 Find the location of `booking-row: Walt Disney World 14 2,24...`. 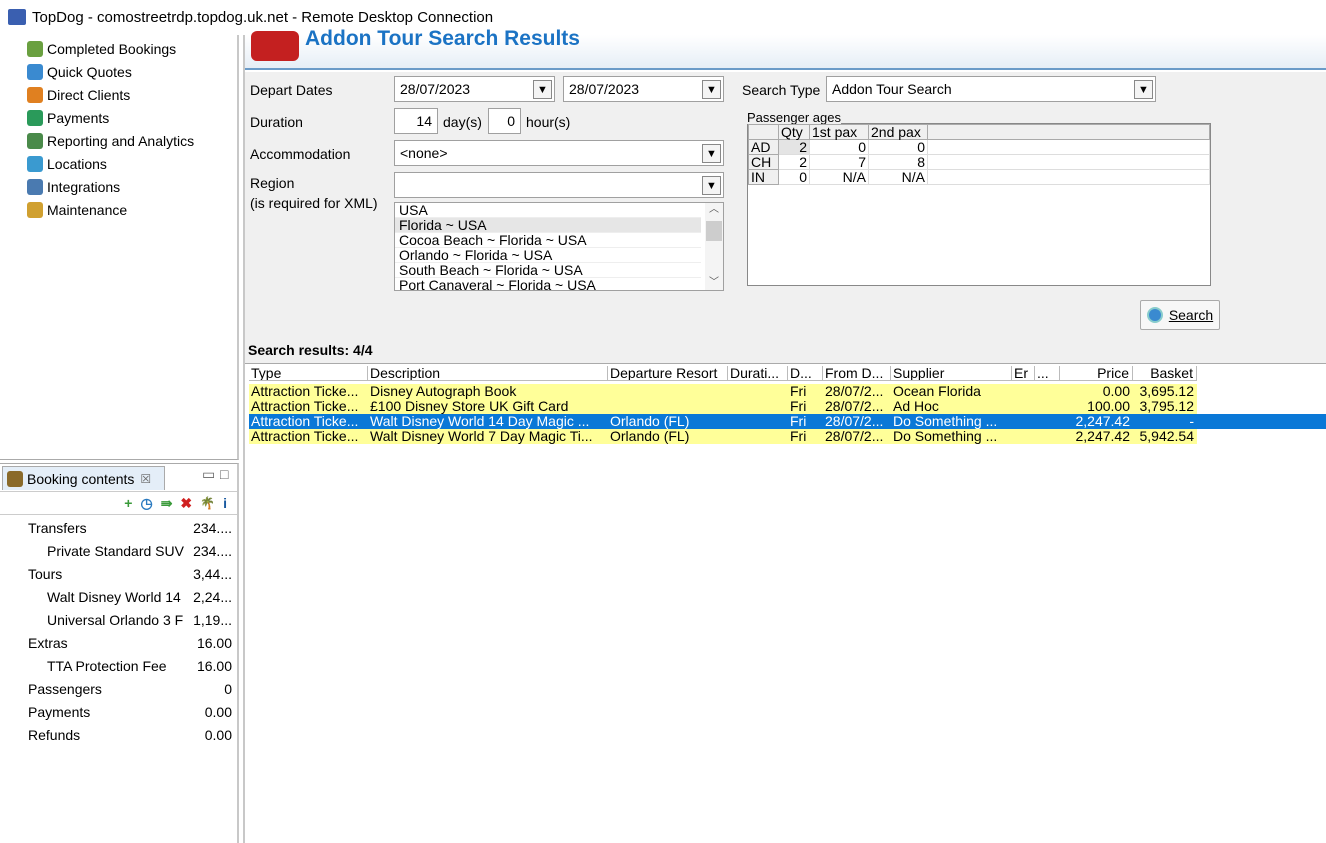

booking-row: Walt Disney World 14 2,24... is located at coordinates (118, 596).